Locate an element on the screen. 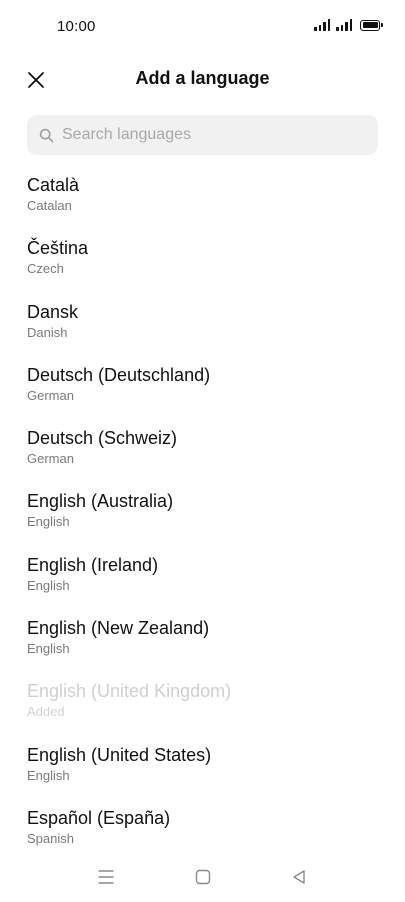  language-subtitle: Spanish is located at coordinates (50, 838).